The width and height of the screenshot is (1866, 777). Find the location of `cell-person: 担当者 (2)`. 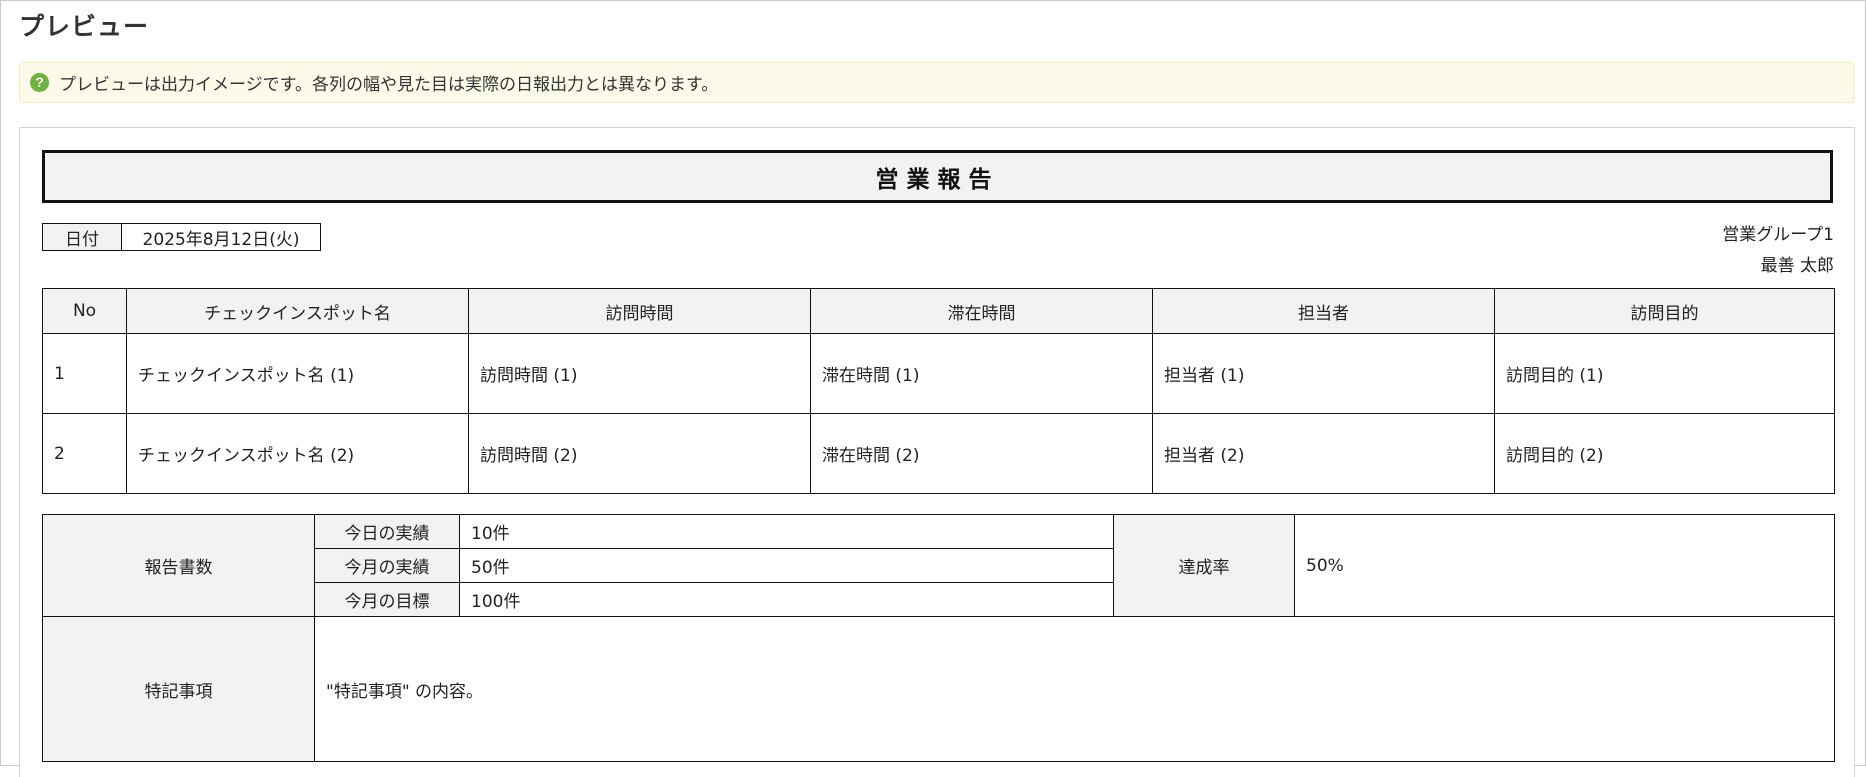

cell-person: 担当者 (2) is located at coordinates (1323, 453).